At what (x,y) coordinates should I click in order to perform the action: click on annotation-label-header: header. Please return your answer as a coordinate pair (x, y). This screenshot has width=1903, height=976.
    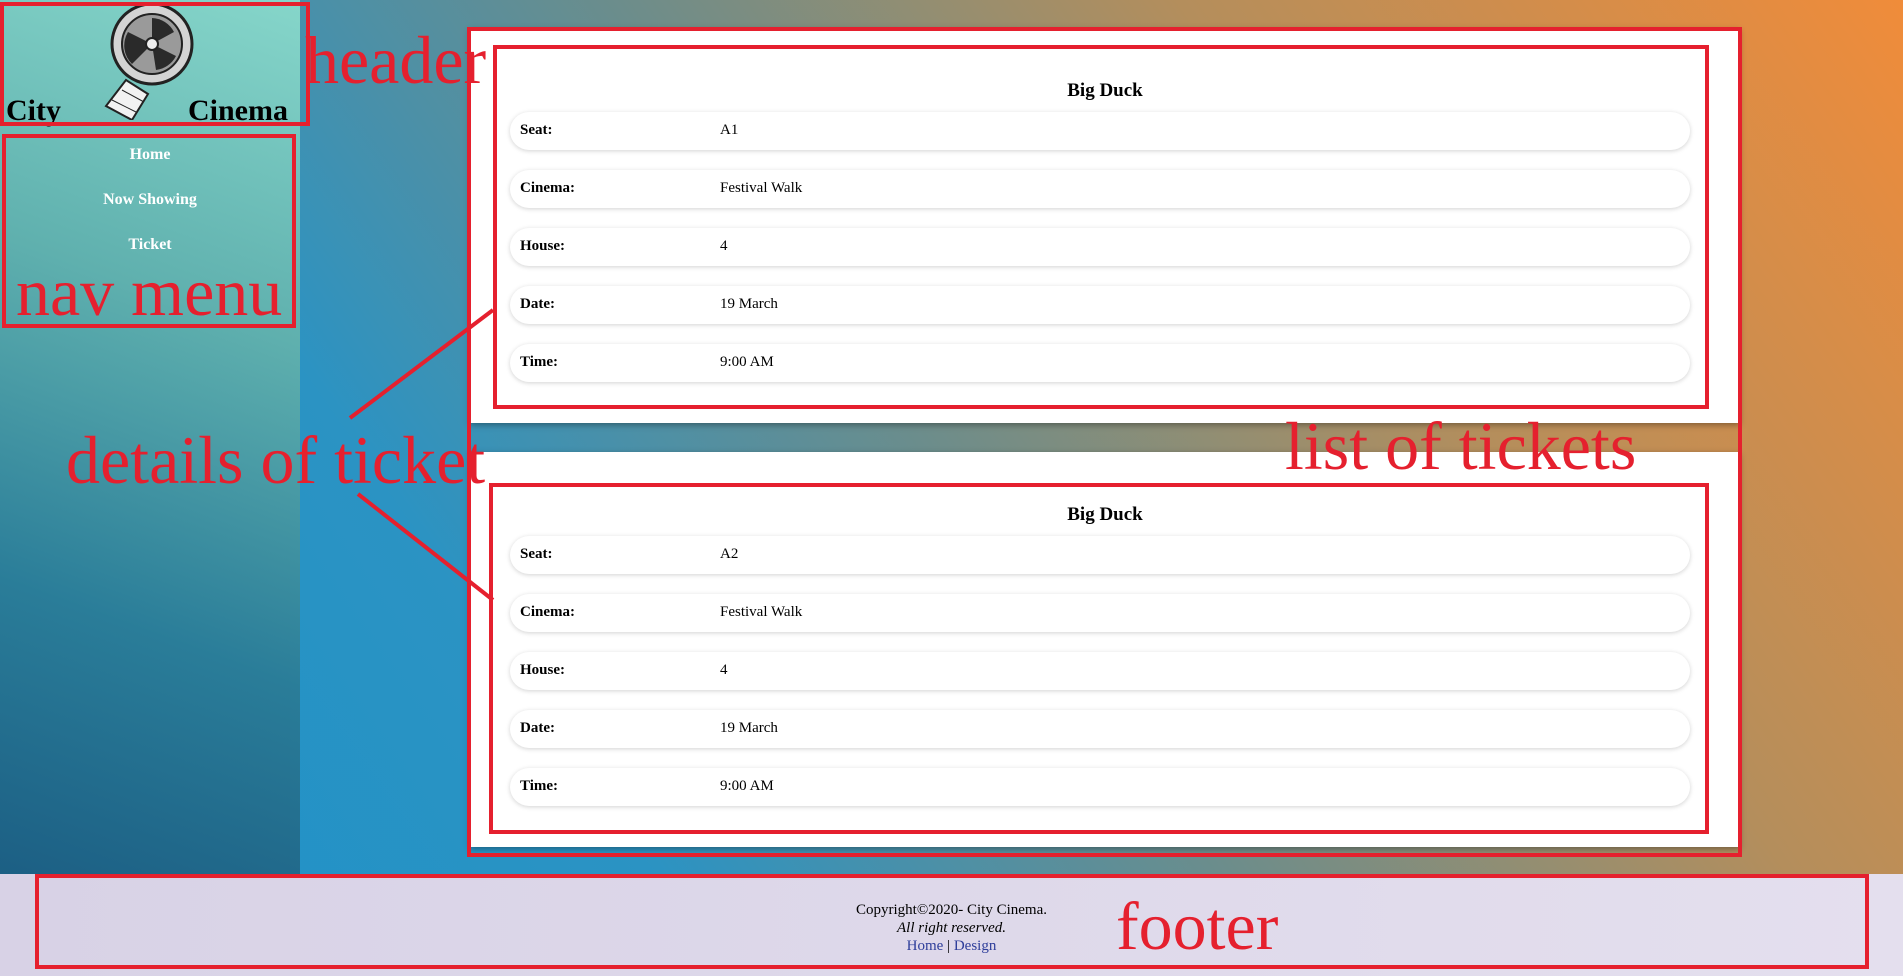
    Looking at the image, I should click on (396, 60).